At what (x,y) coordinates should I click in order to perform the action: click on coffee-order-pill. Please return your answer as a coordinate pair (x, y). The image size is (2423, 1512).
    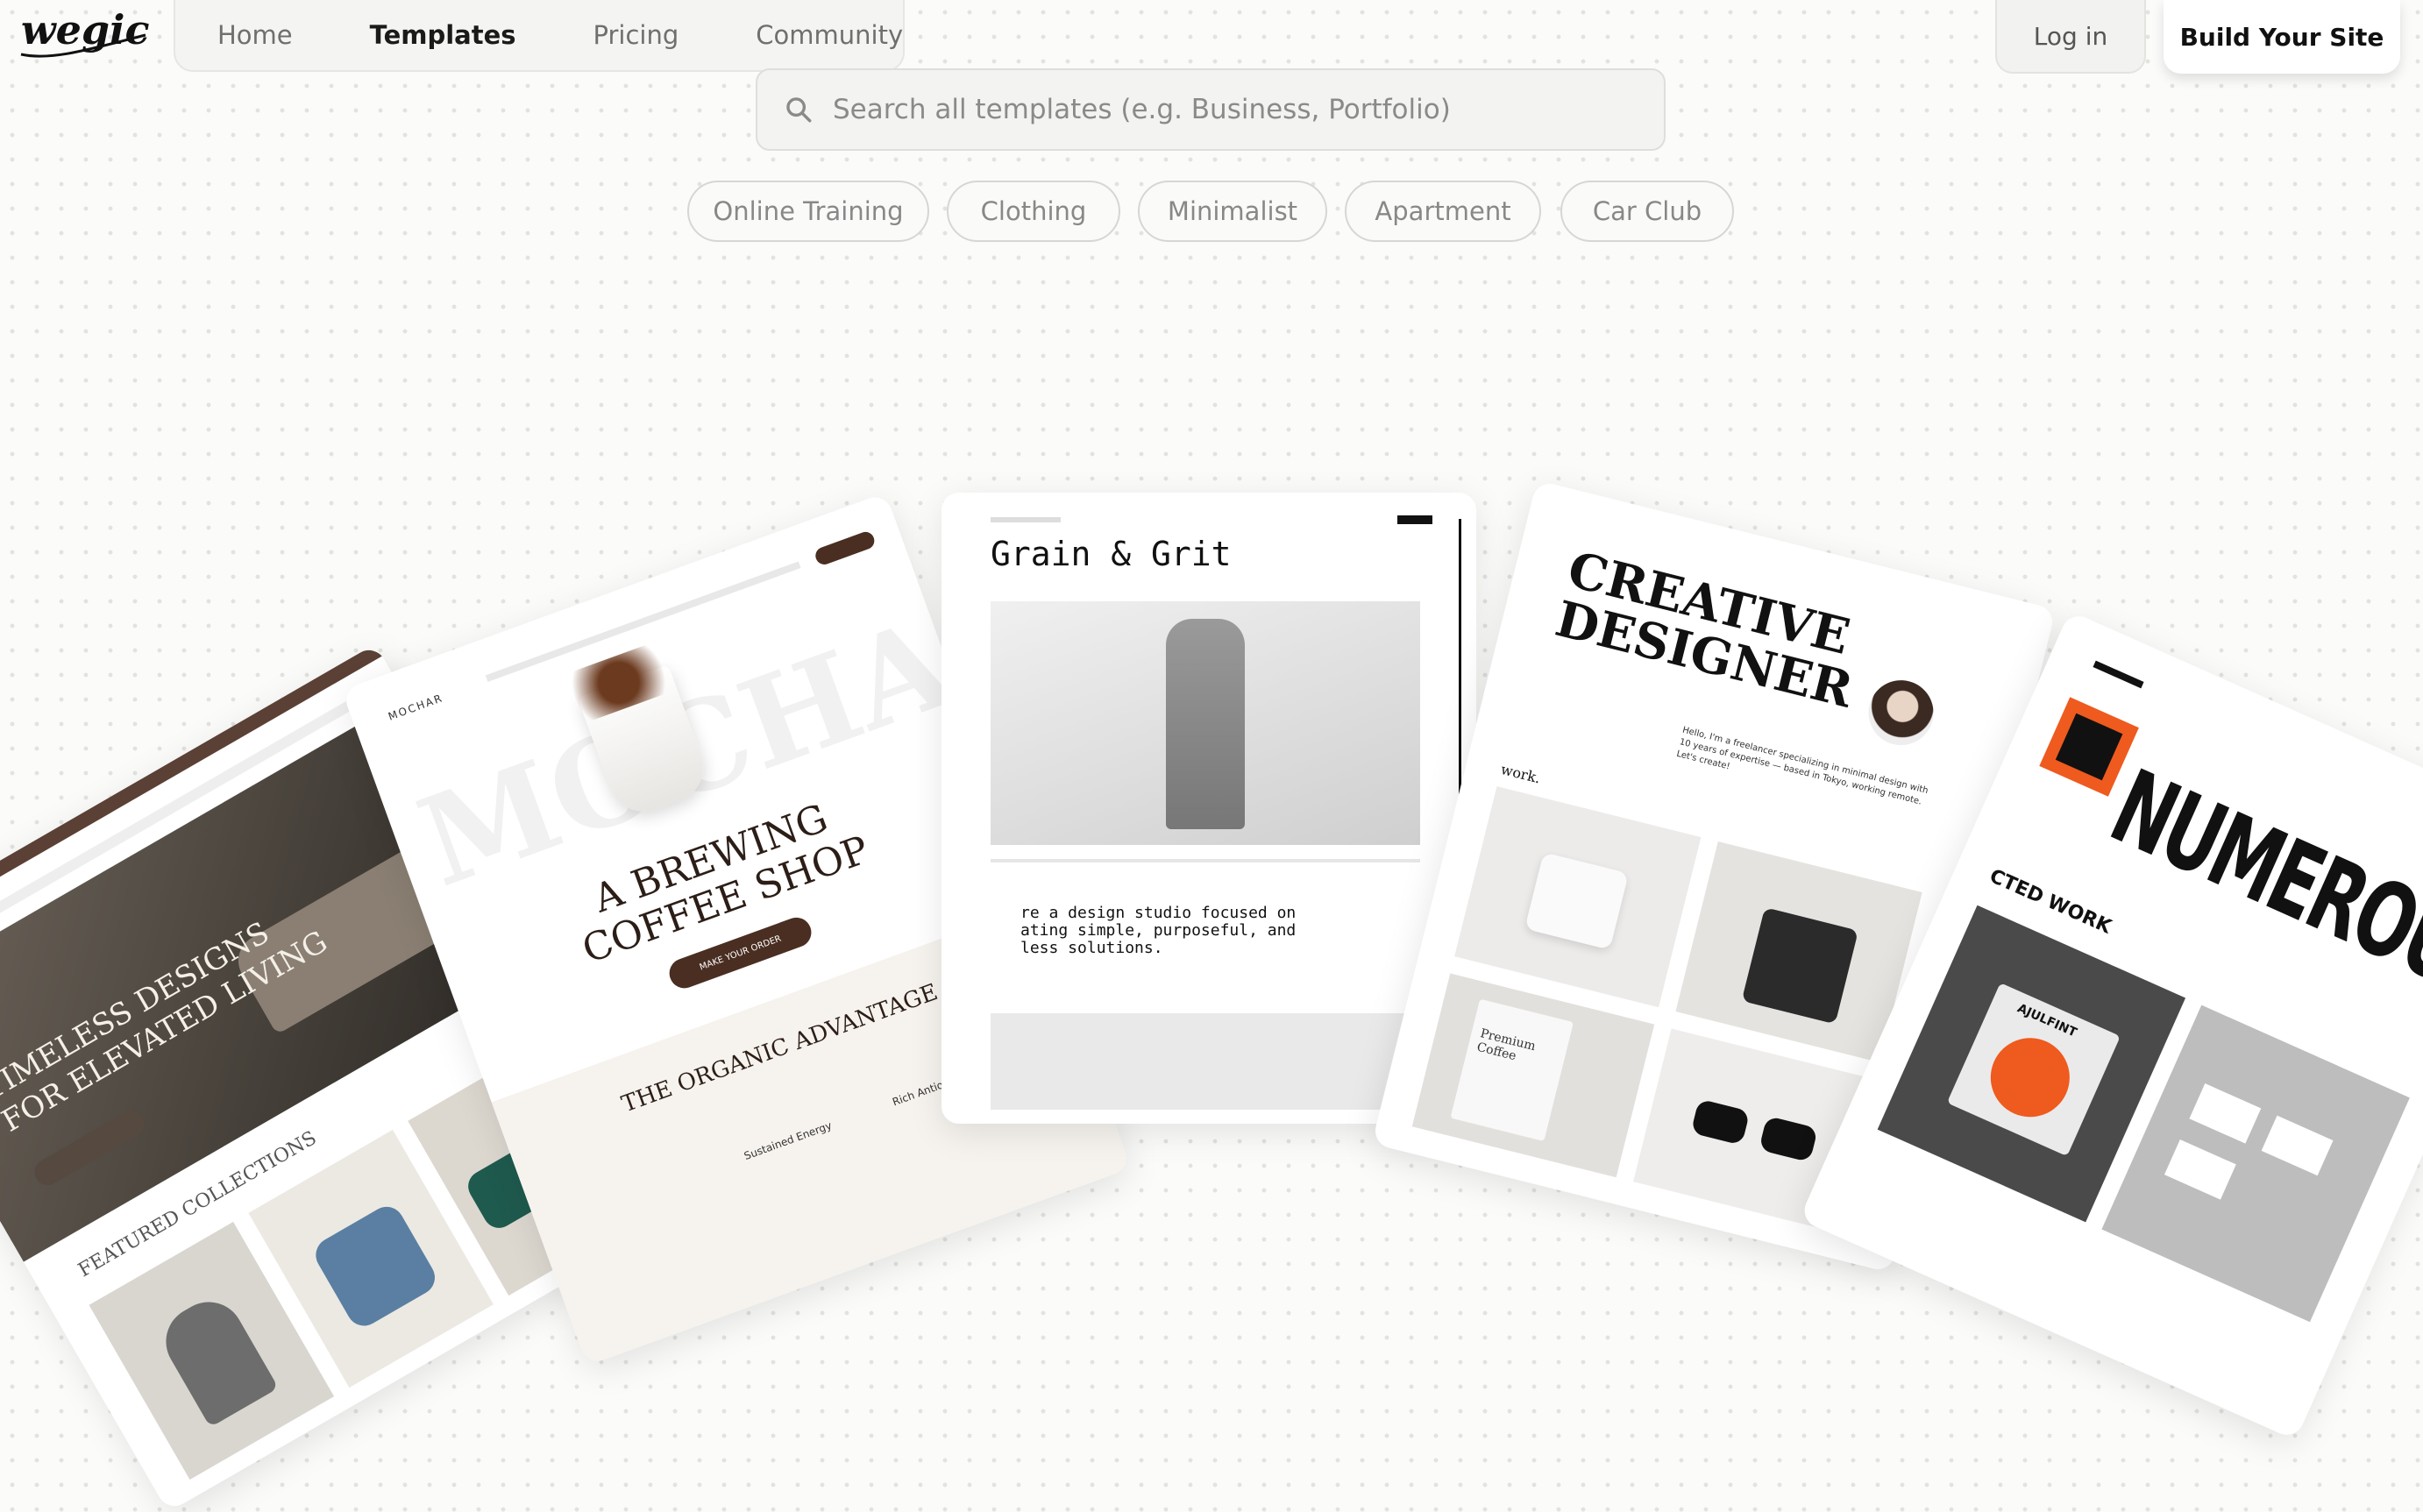
    Looking at the image, I should click on (845, 548).